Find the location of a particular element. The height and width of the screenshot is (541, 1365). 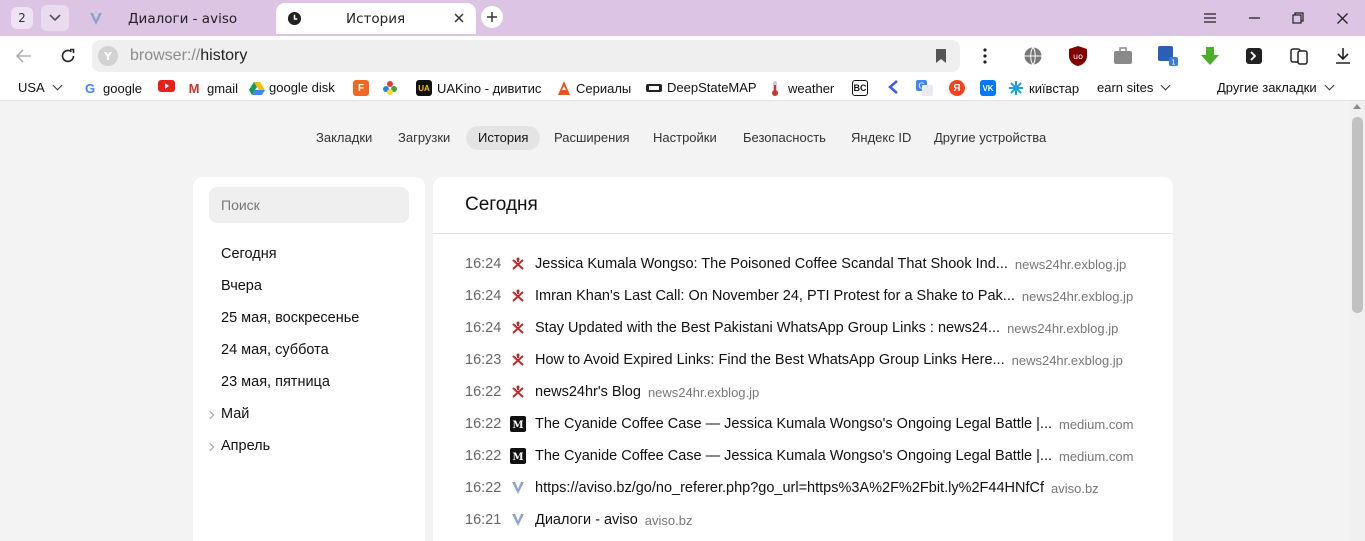

page-scrollbar is located at coordinates (1357, 321).